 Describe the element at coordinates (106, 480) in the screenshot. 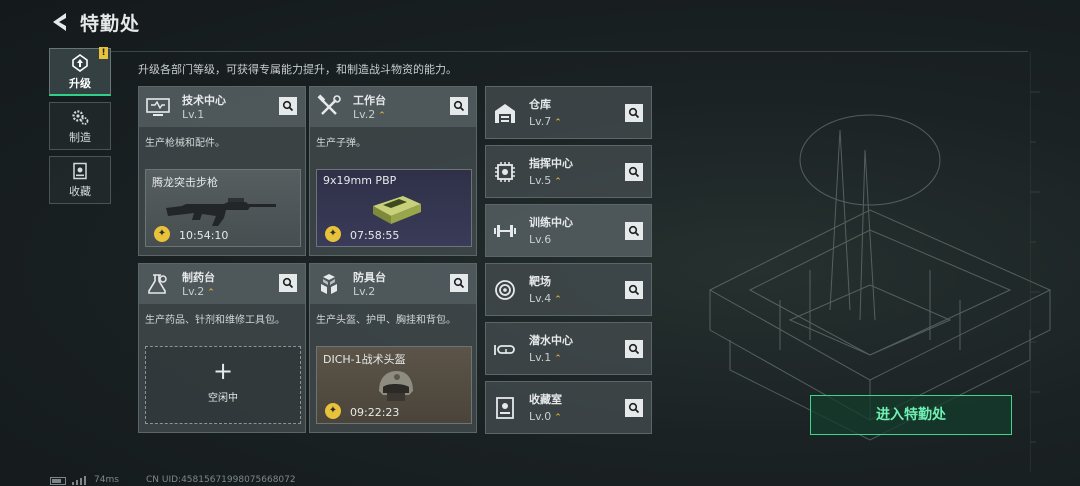

I see `ping-readout: 74ms` at that location.